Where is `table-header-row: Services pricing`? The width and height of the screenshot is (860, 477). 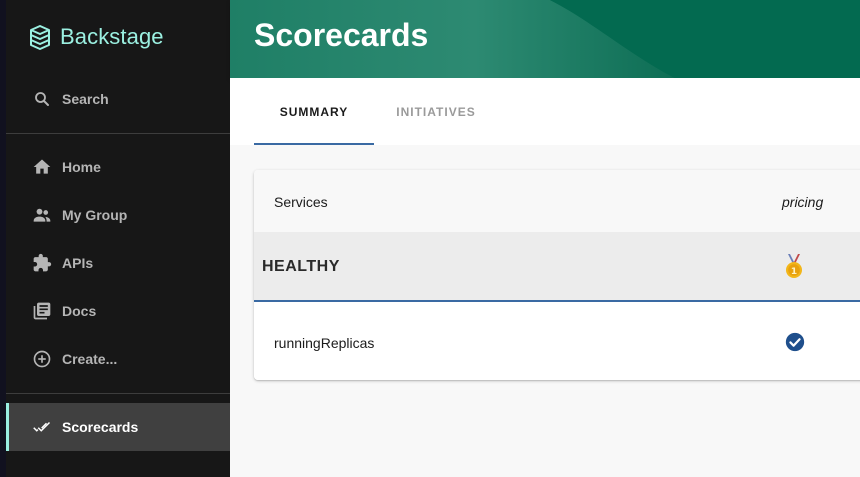 table-header-row: Services pricing is located at coordinates (557, 201).